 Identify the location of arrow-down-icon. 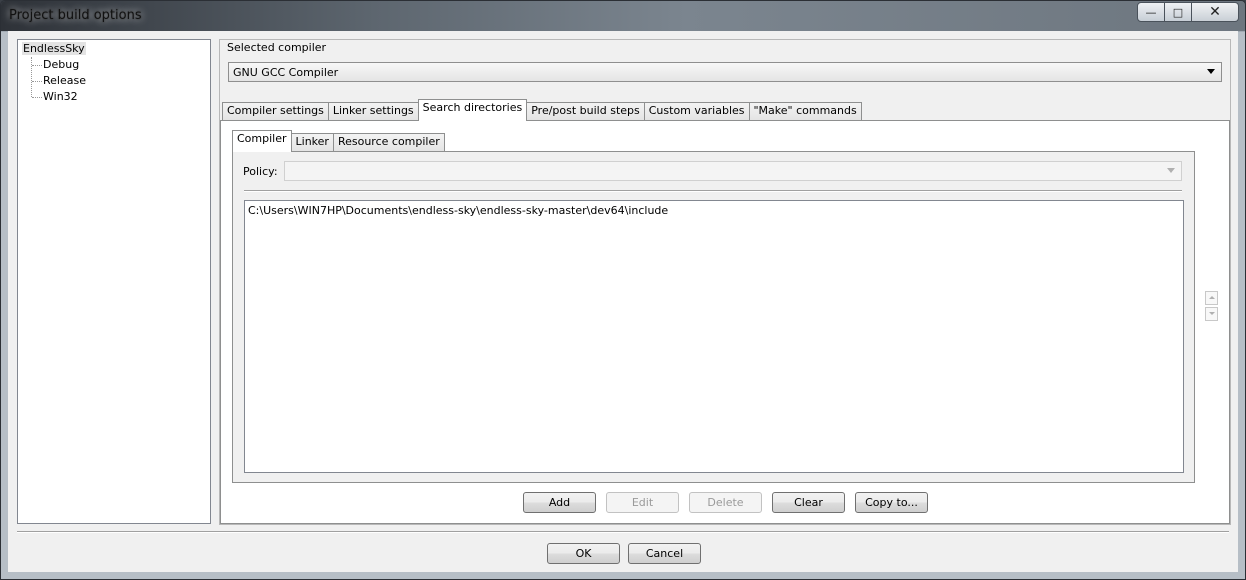
(1212, 313).